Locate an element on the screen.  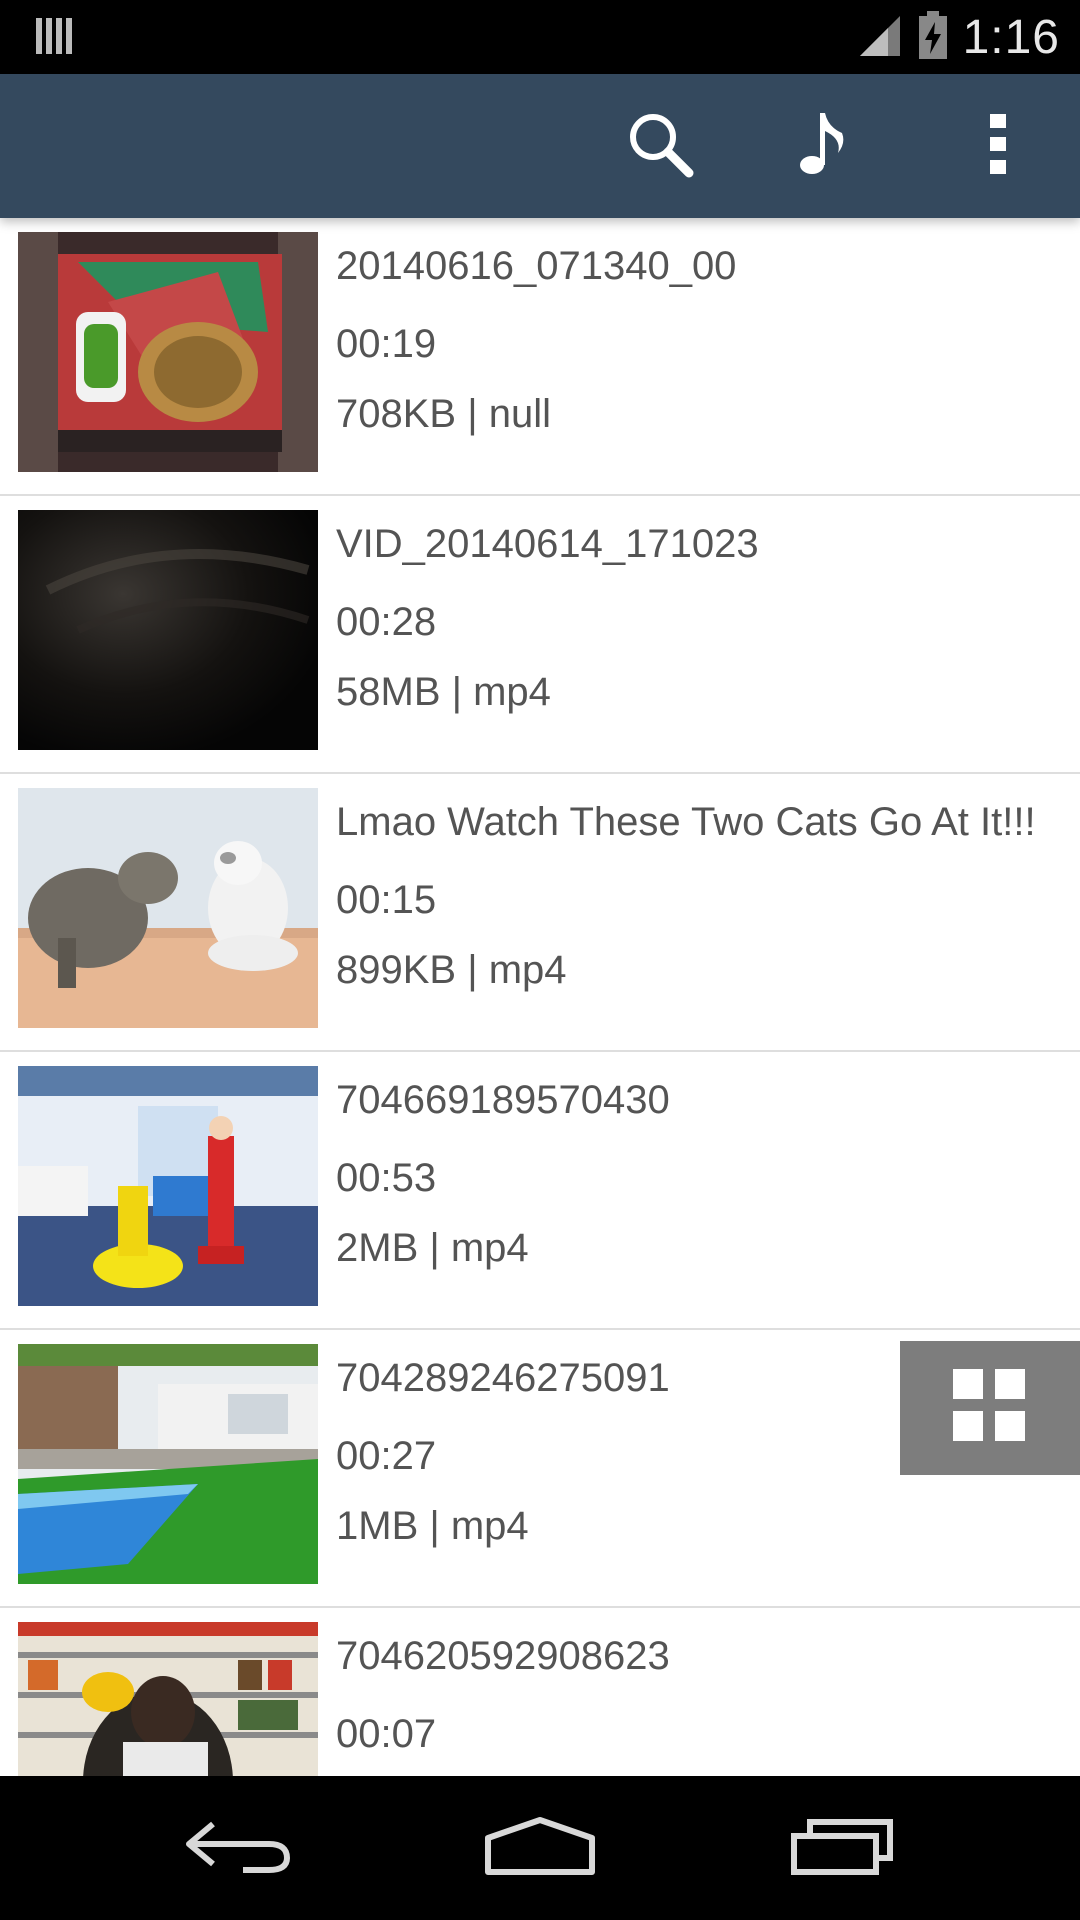
back-icon is located at coordinates (238, 1848).